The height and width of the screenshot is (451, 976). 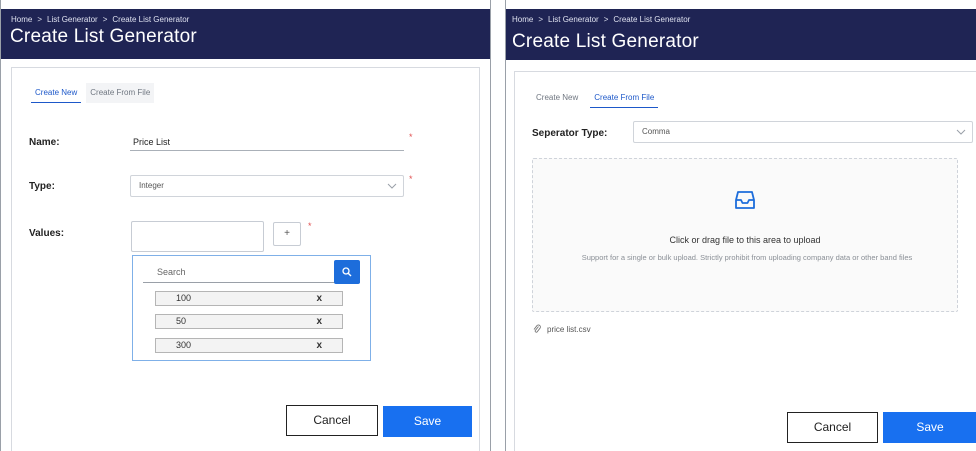 I want to click on name-input: Price List, so click(x=267, y=142).